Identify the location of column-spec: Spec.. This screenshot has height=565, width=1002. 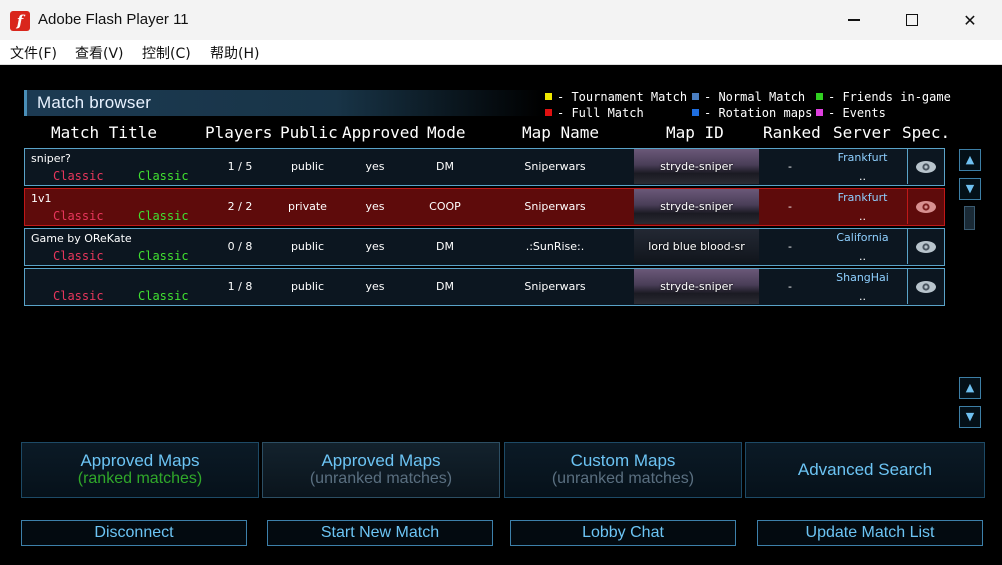
(926, 132).